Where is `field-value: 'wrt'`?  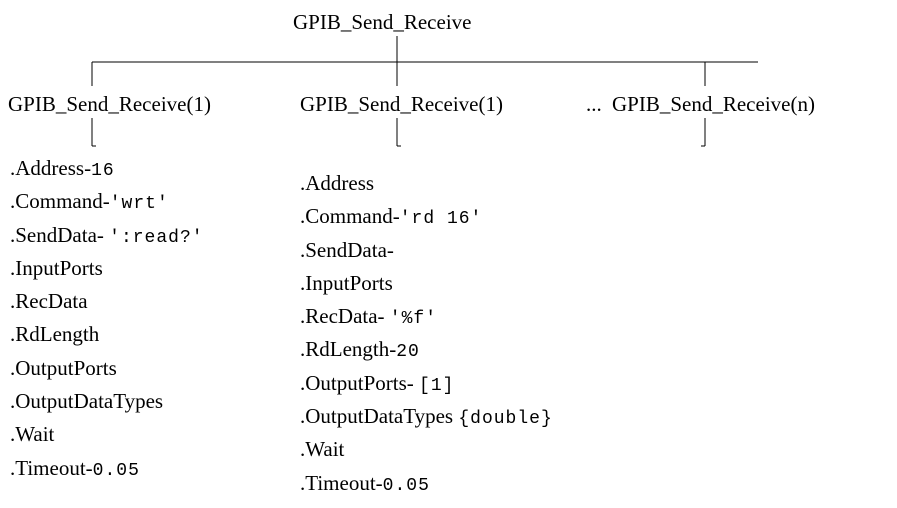 field-value: 'wrt' is located at coordinates (139, 204).